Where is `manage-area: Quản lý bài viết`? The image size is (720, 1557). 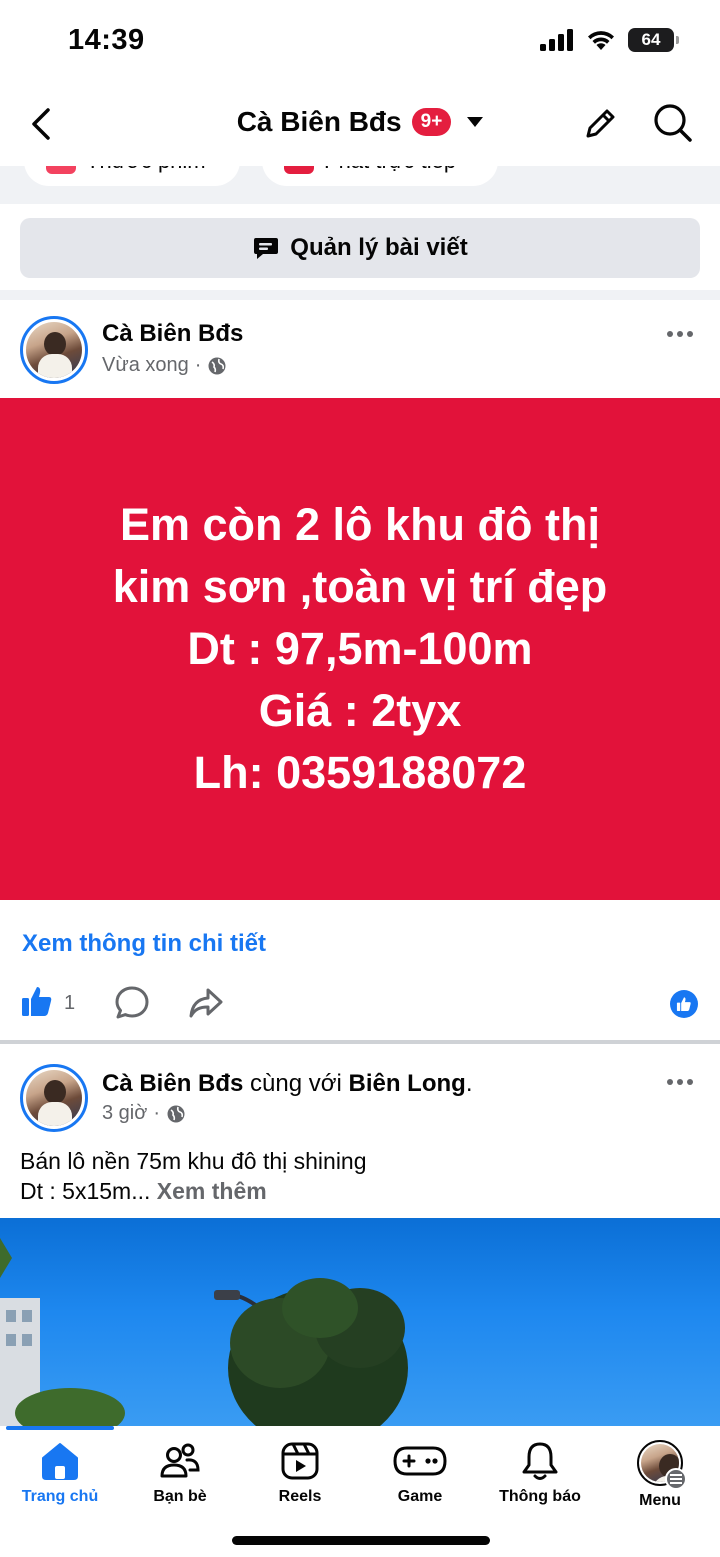 manage-area: Quản lý bài viết is located at coordinates (360, 252).